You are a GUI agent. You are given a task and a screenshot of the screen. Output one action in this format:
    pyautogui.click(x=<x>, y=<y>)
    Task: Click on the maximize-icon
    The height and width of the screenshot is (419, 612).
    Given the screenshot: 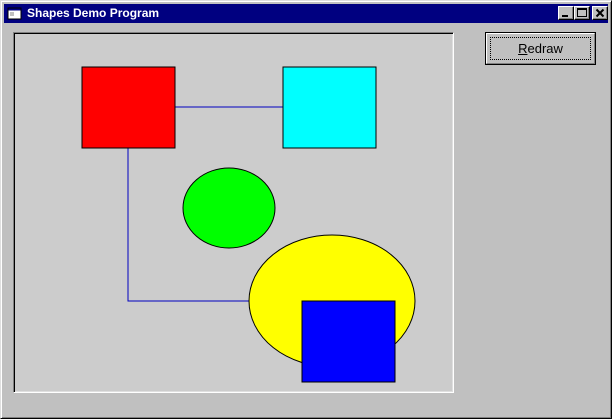 What is the action you would take?
    pyautogui.click(x=582, y=12)
    